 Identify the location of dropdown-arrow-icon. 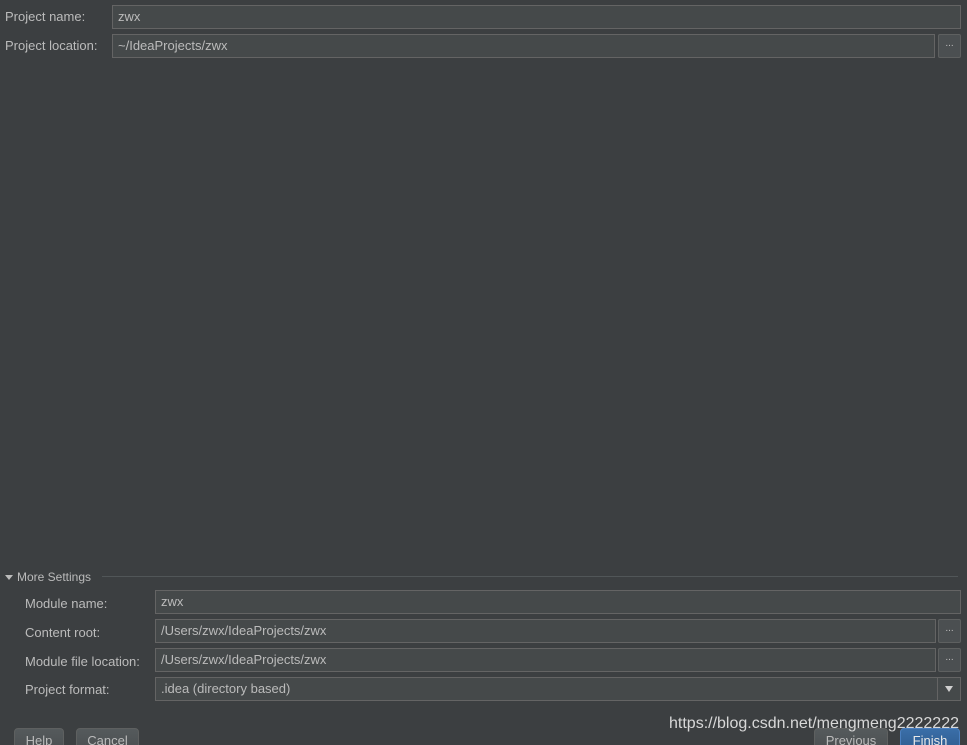
(948, 689).